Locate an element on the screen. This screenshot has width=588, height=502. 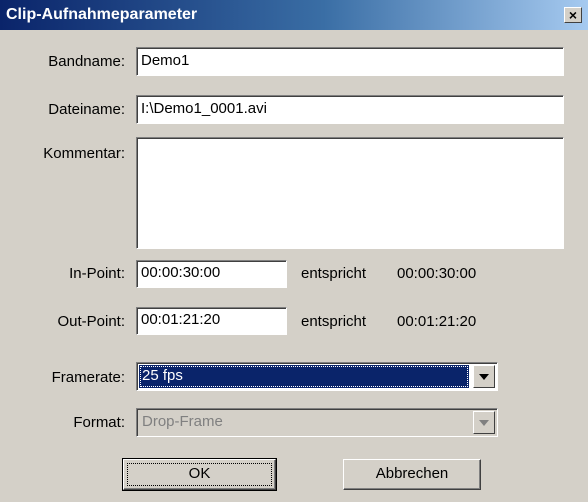
format-label: Format: is located at coordinates (99, 422).